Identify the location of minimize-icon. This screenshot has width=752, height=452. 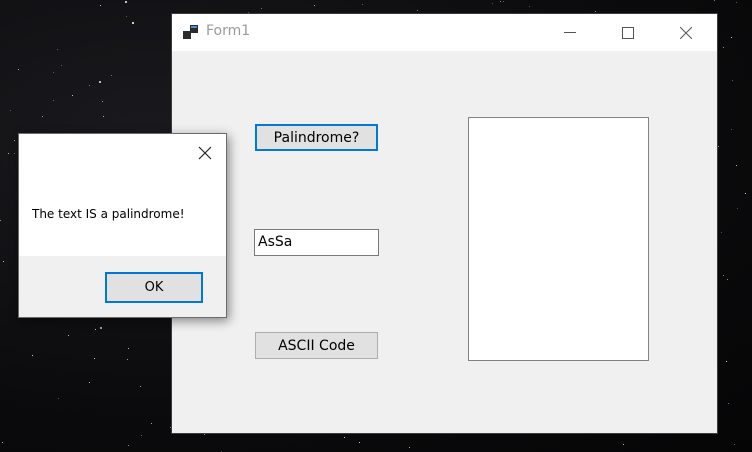
(570, 32).